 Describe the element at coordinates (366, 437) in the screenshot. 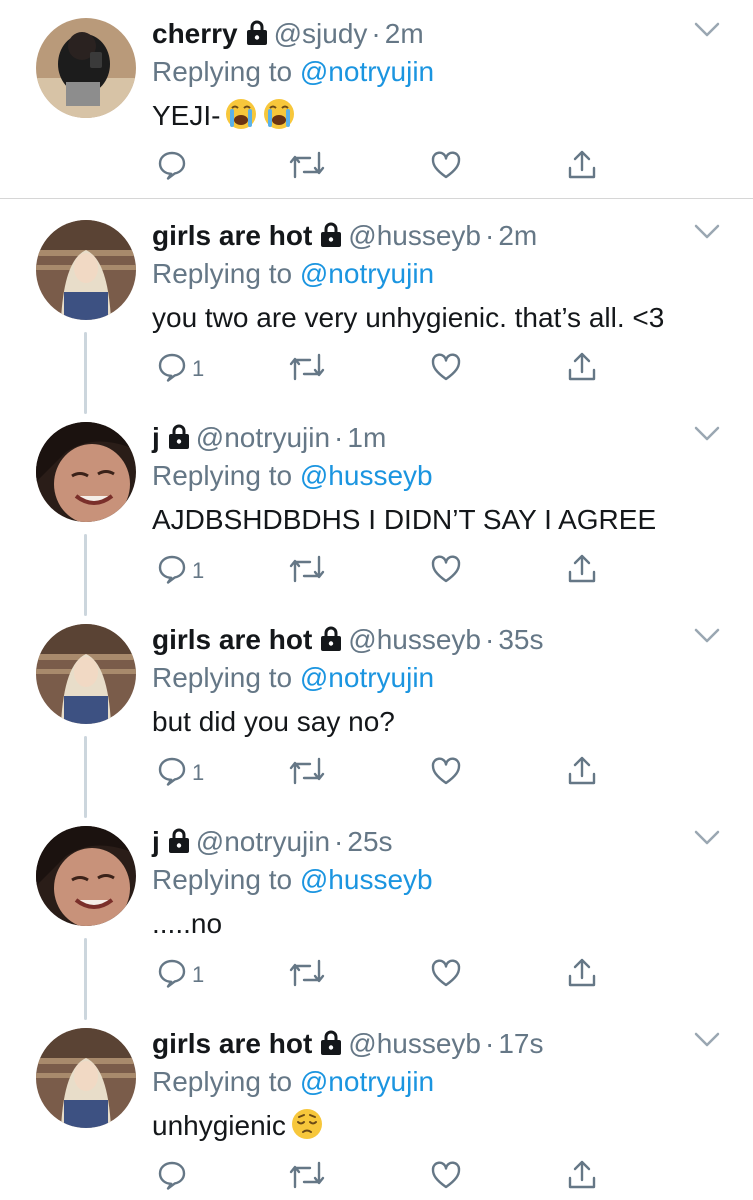

I see `timestamp: 1m` at that location.